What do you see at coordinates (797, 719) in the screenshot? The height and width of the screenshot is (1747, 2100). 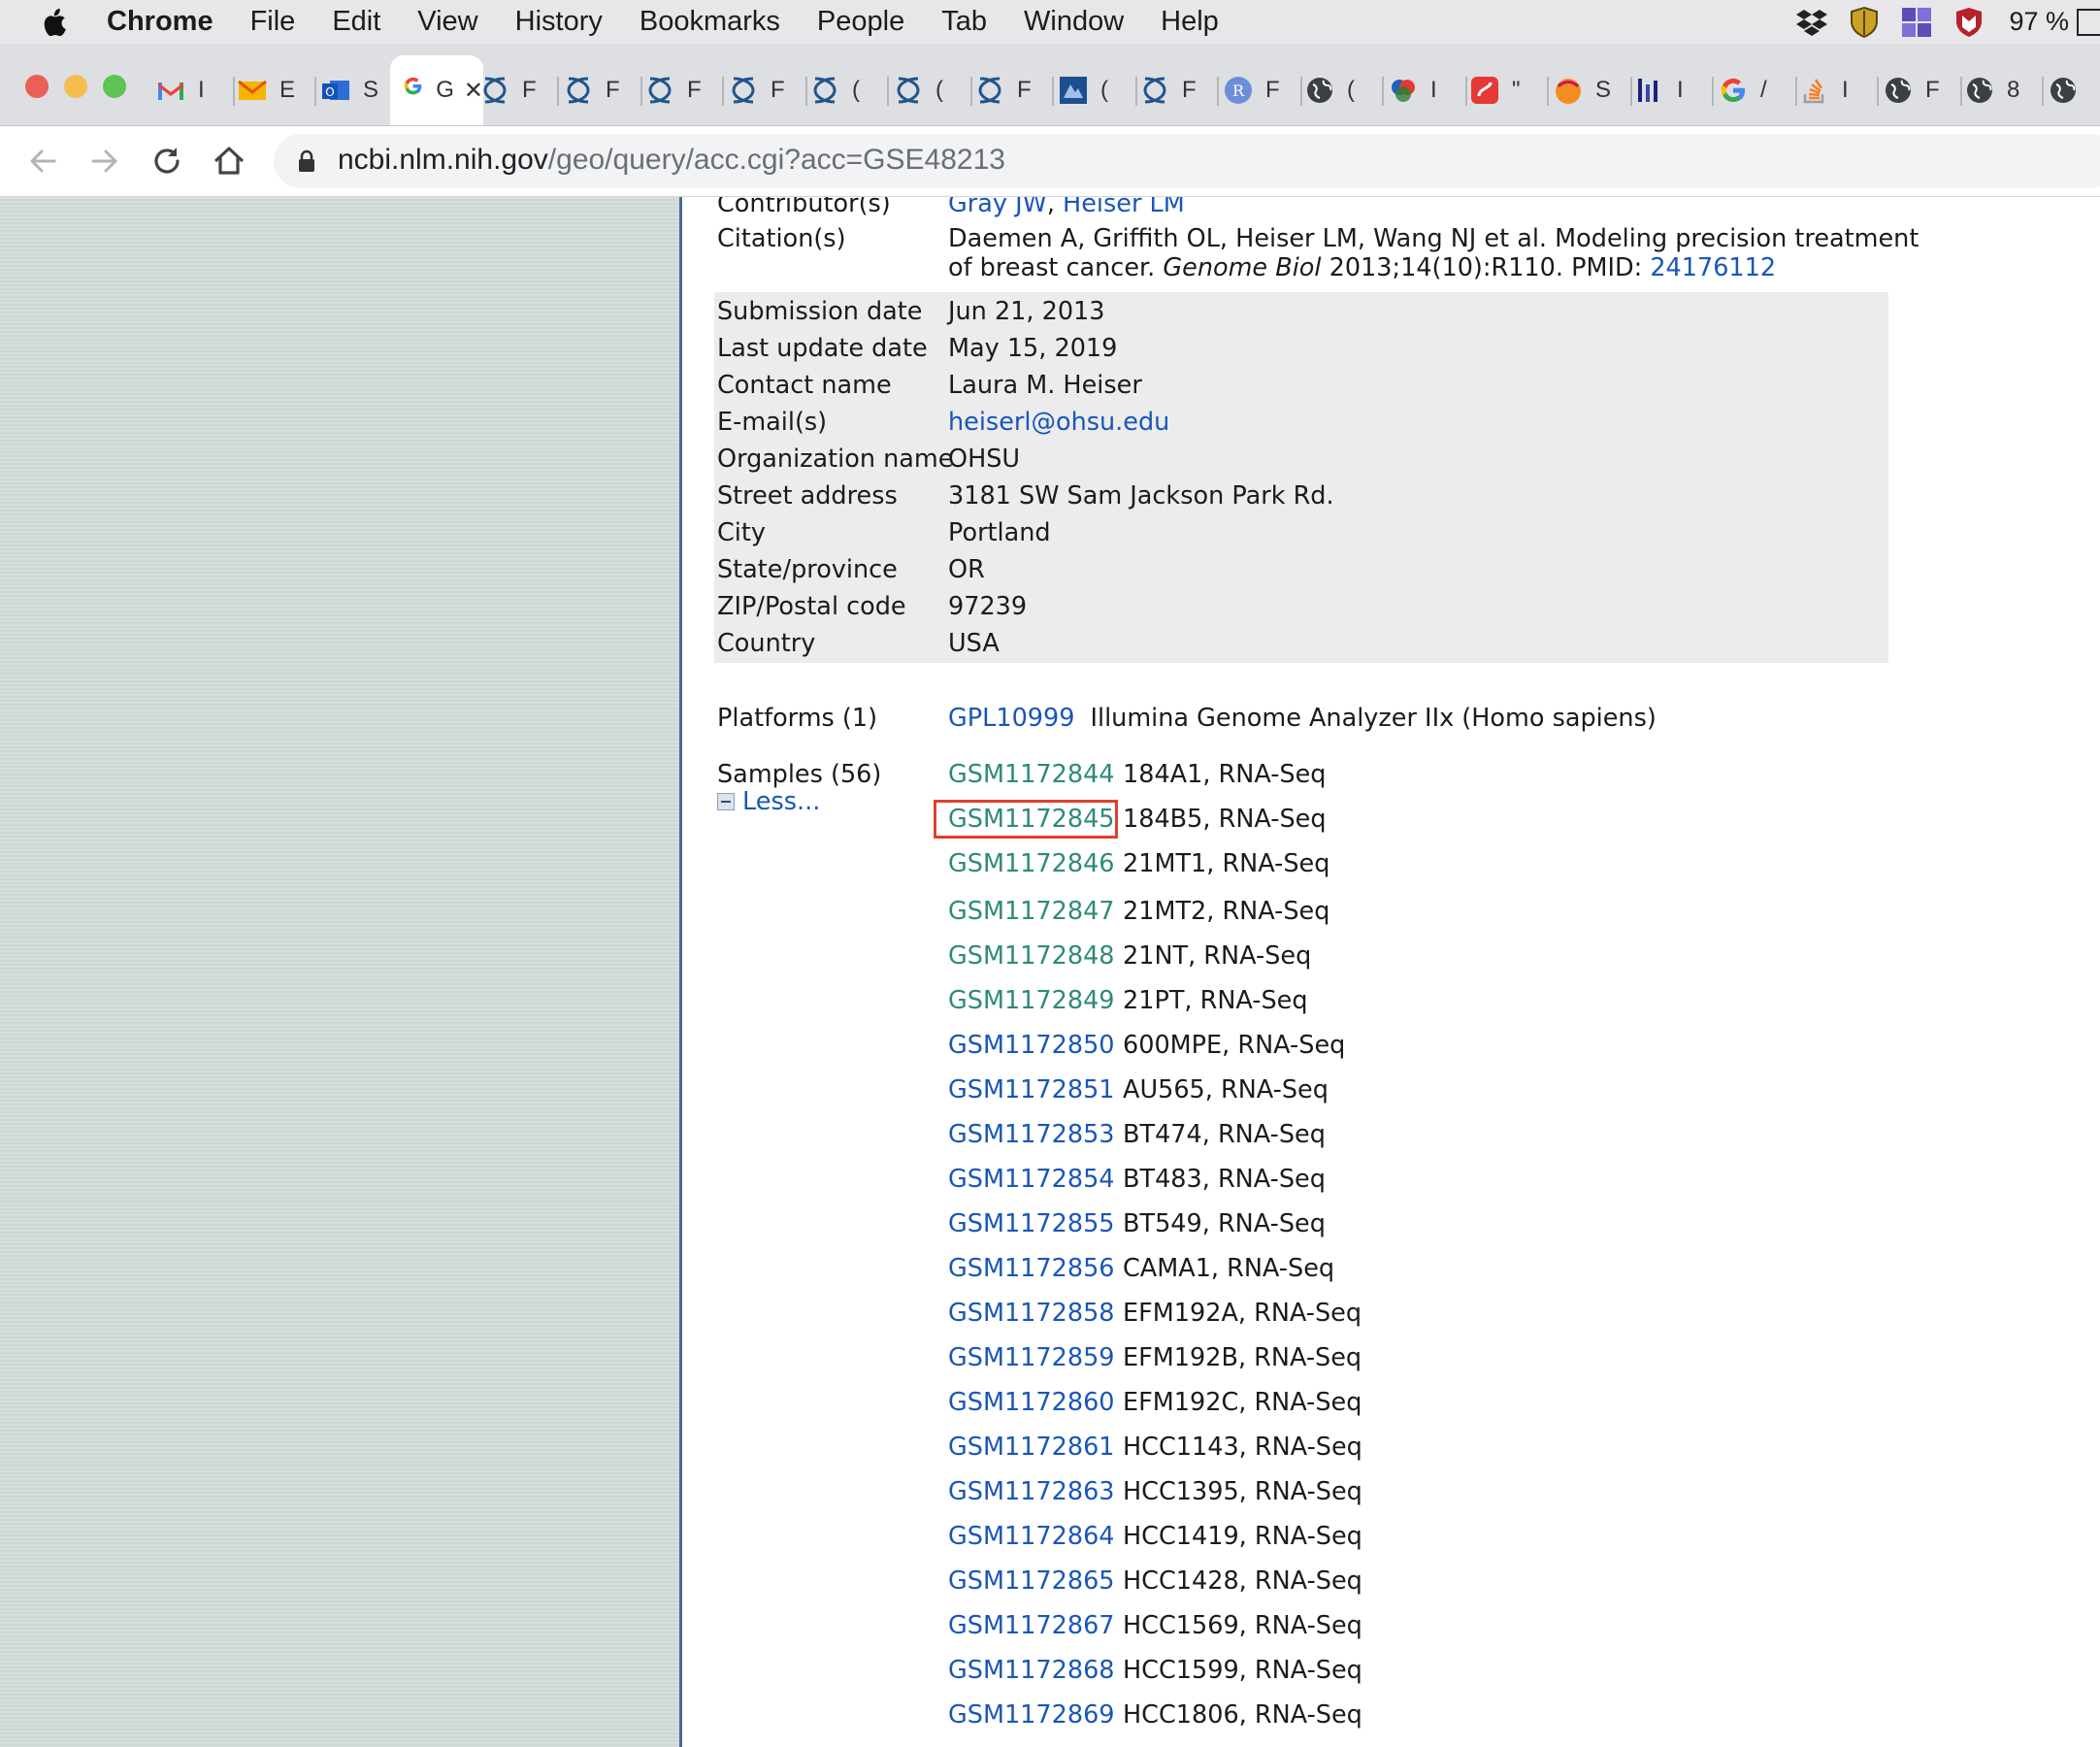 I see `platforms-label: Platforms (1)` at bounding box center [797, 719].